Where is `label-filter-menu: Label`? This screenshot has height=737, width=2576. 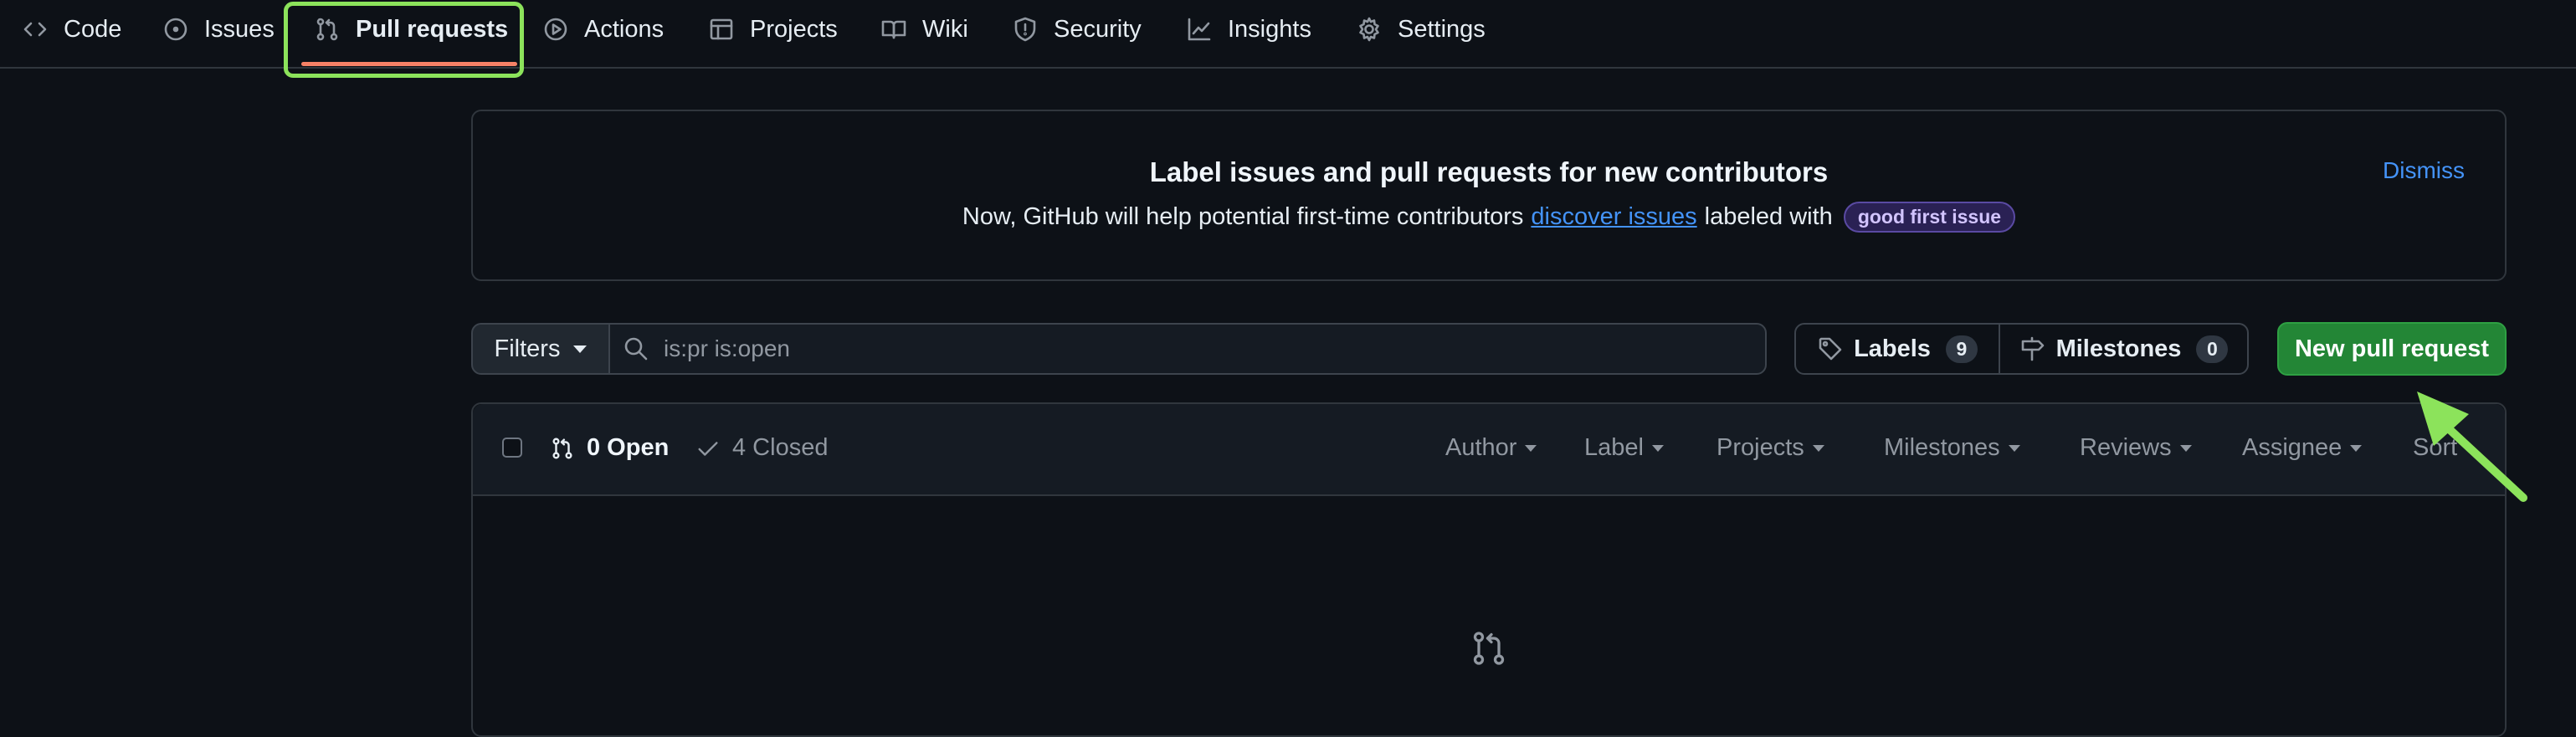 label-filter-menu: Label is located at coordinates (1624, 448).